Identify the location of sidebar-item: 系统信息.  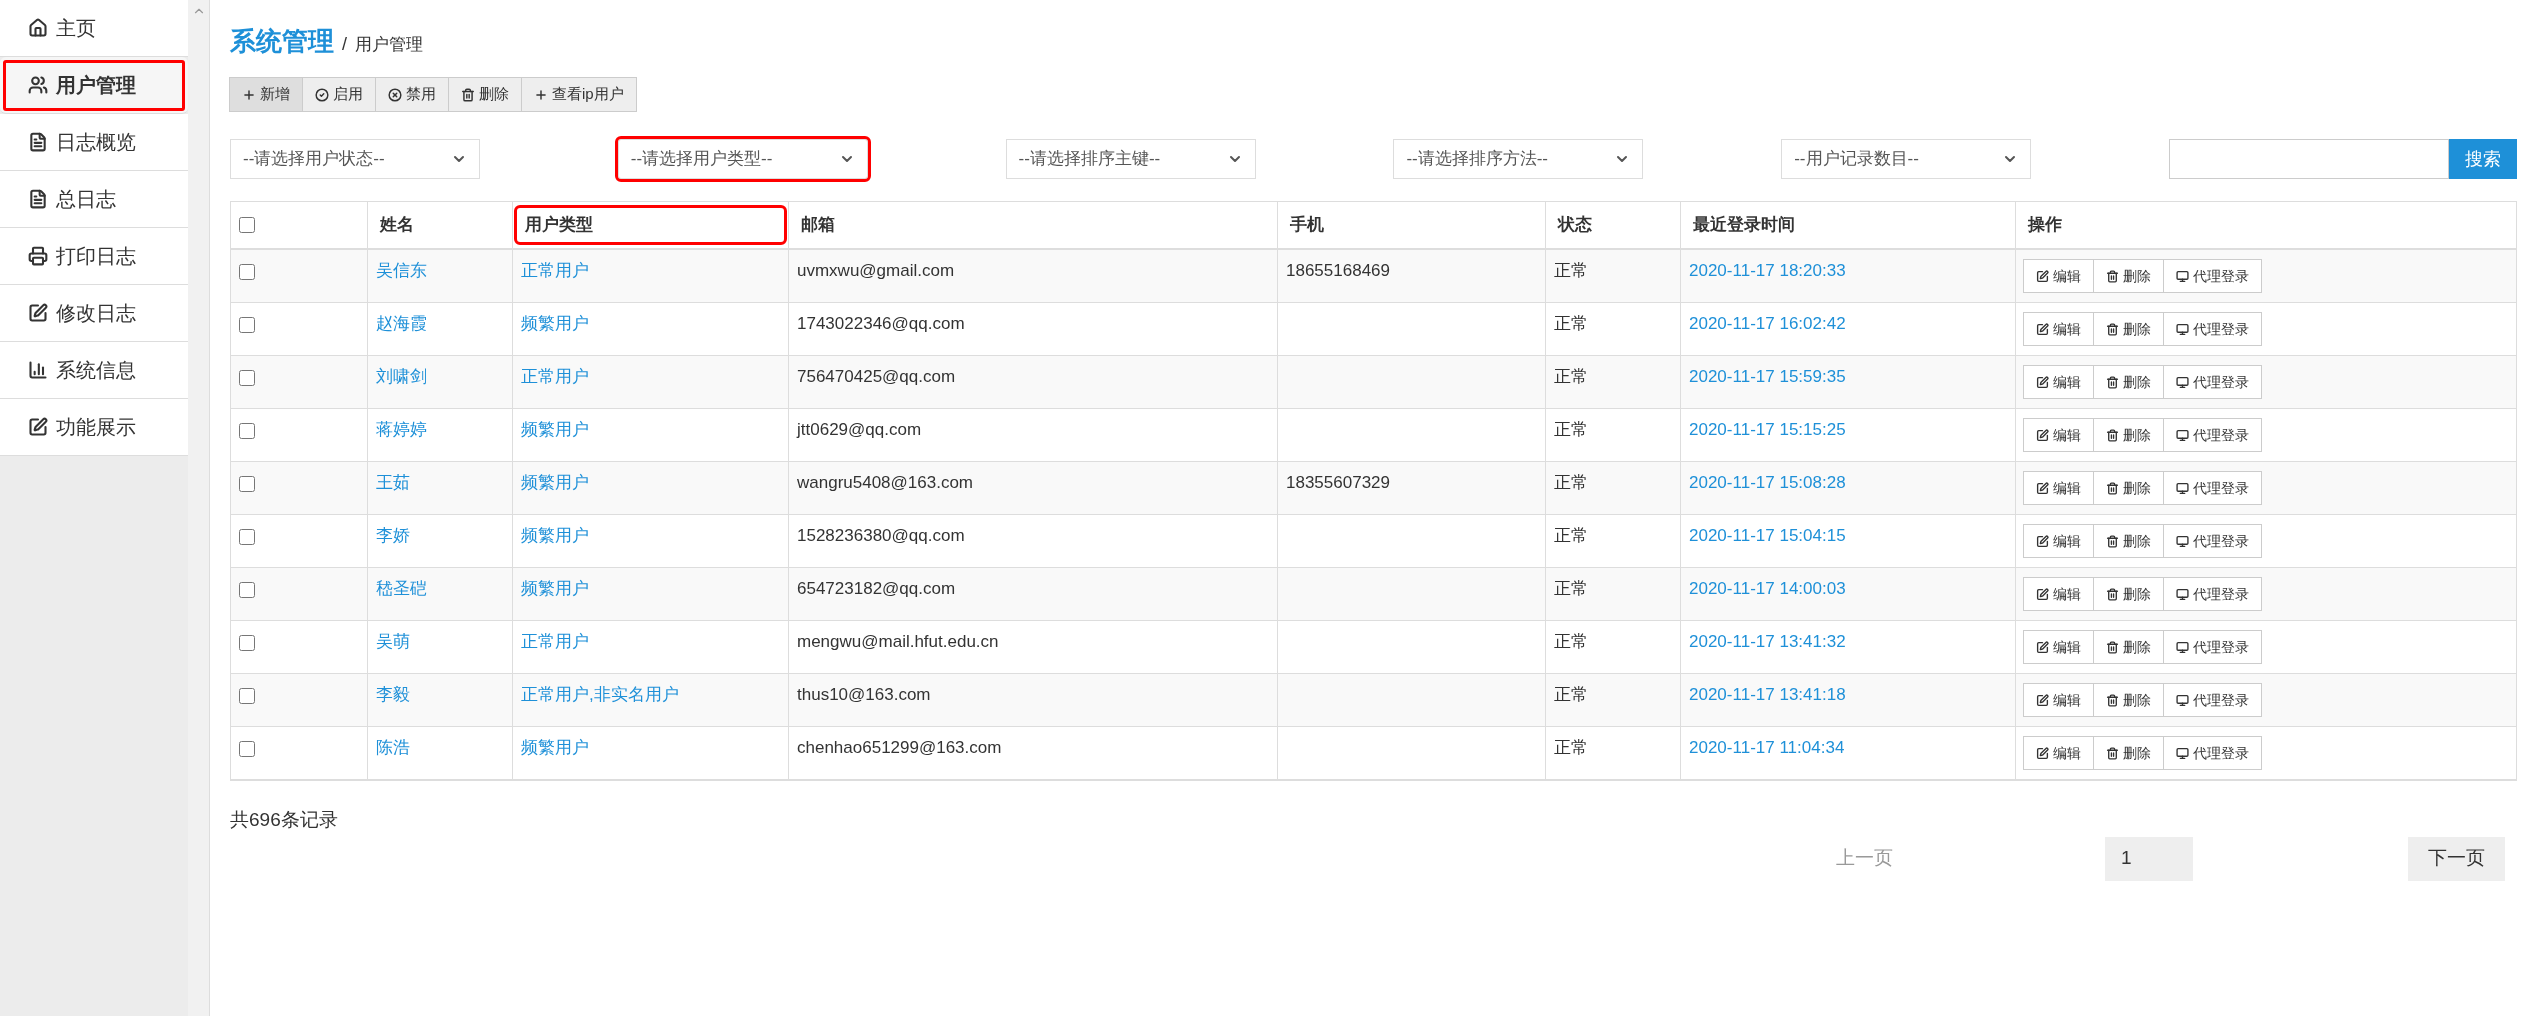
(94, 370).